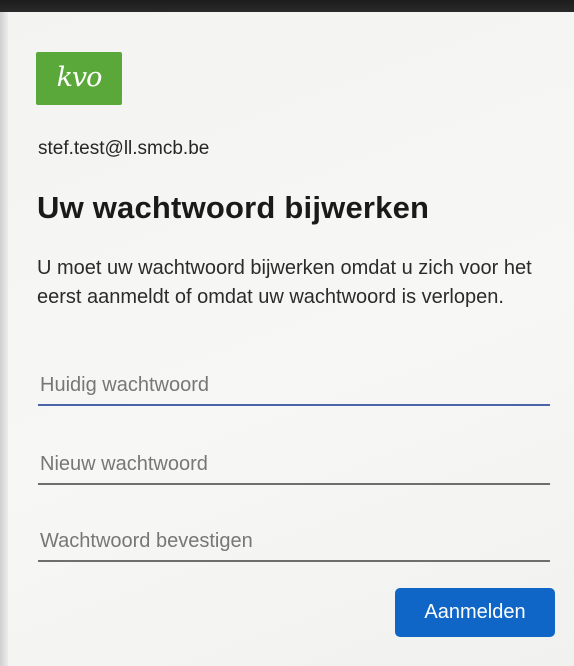 The height and width of the screenshot is (666, 574). What do you see at coordinates (294, 386) in the screenshot?
I see `current-password-input` at bounding box center [294, 386].